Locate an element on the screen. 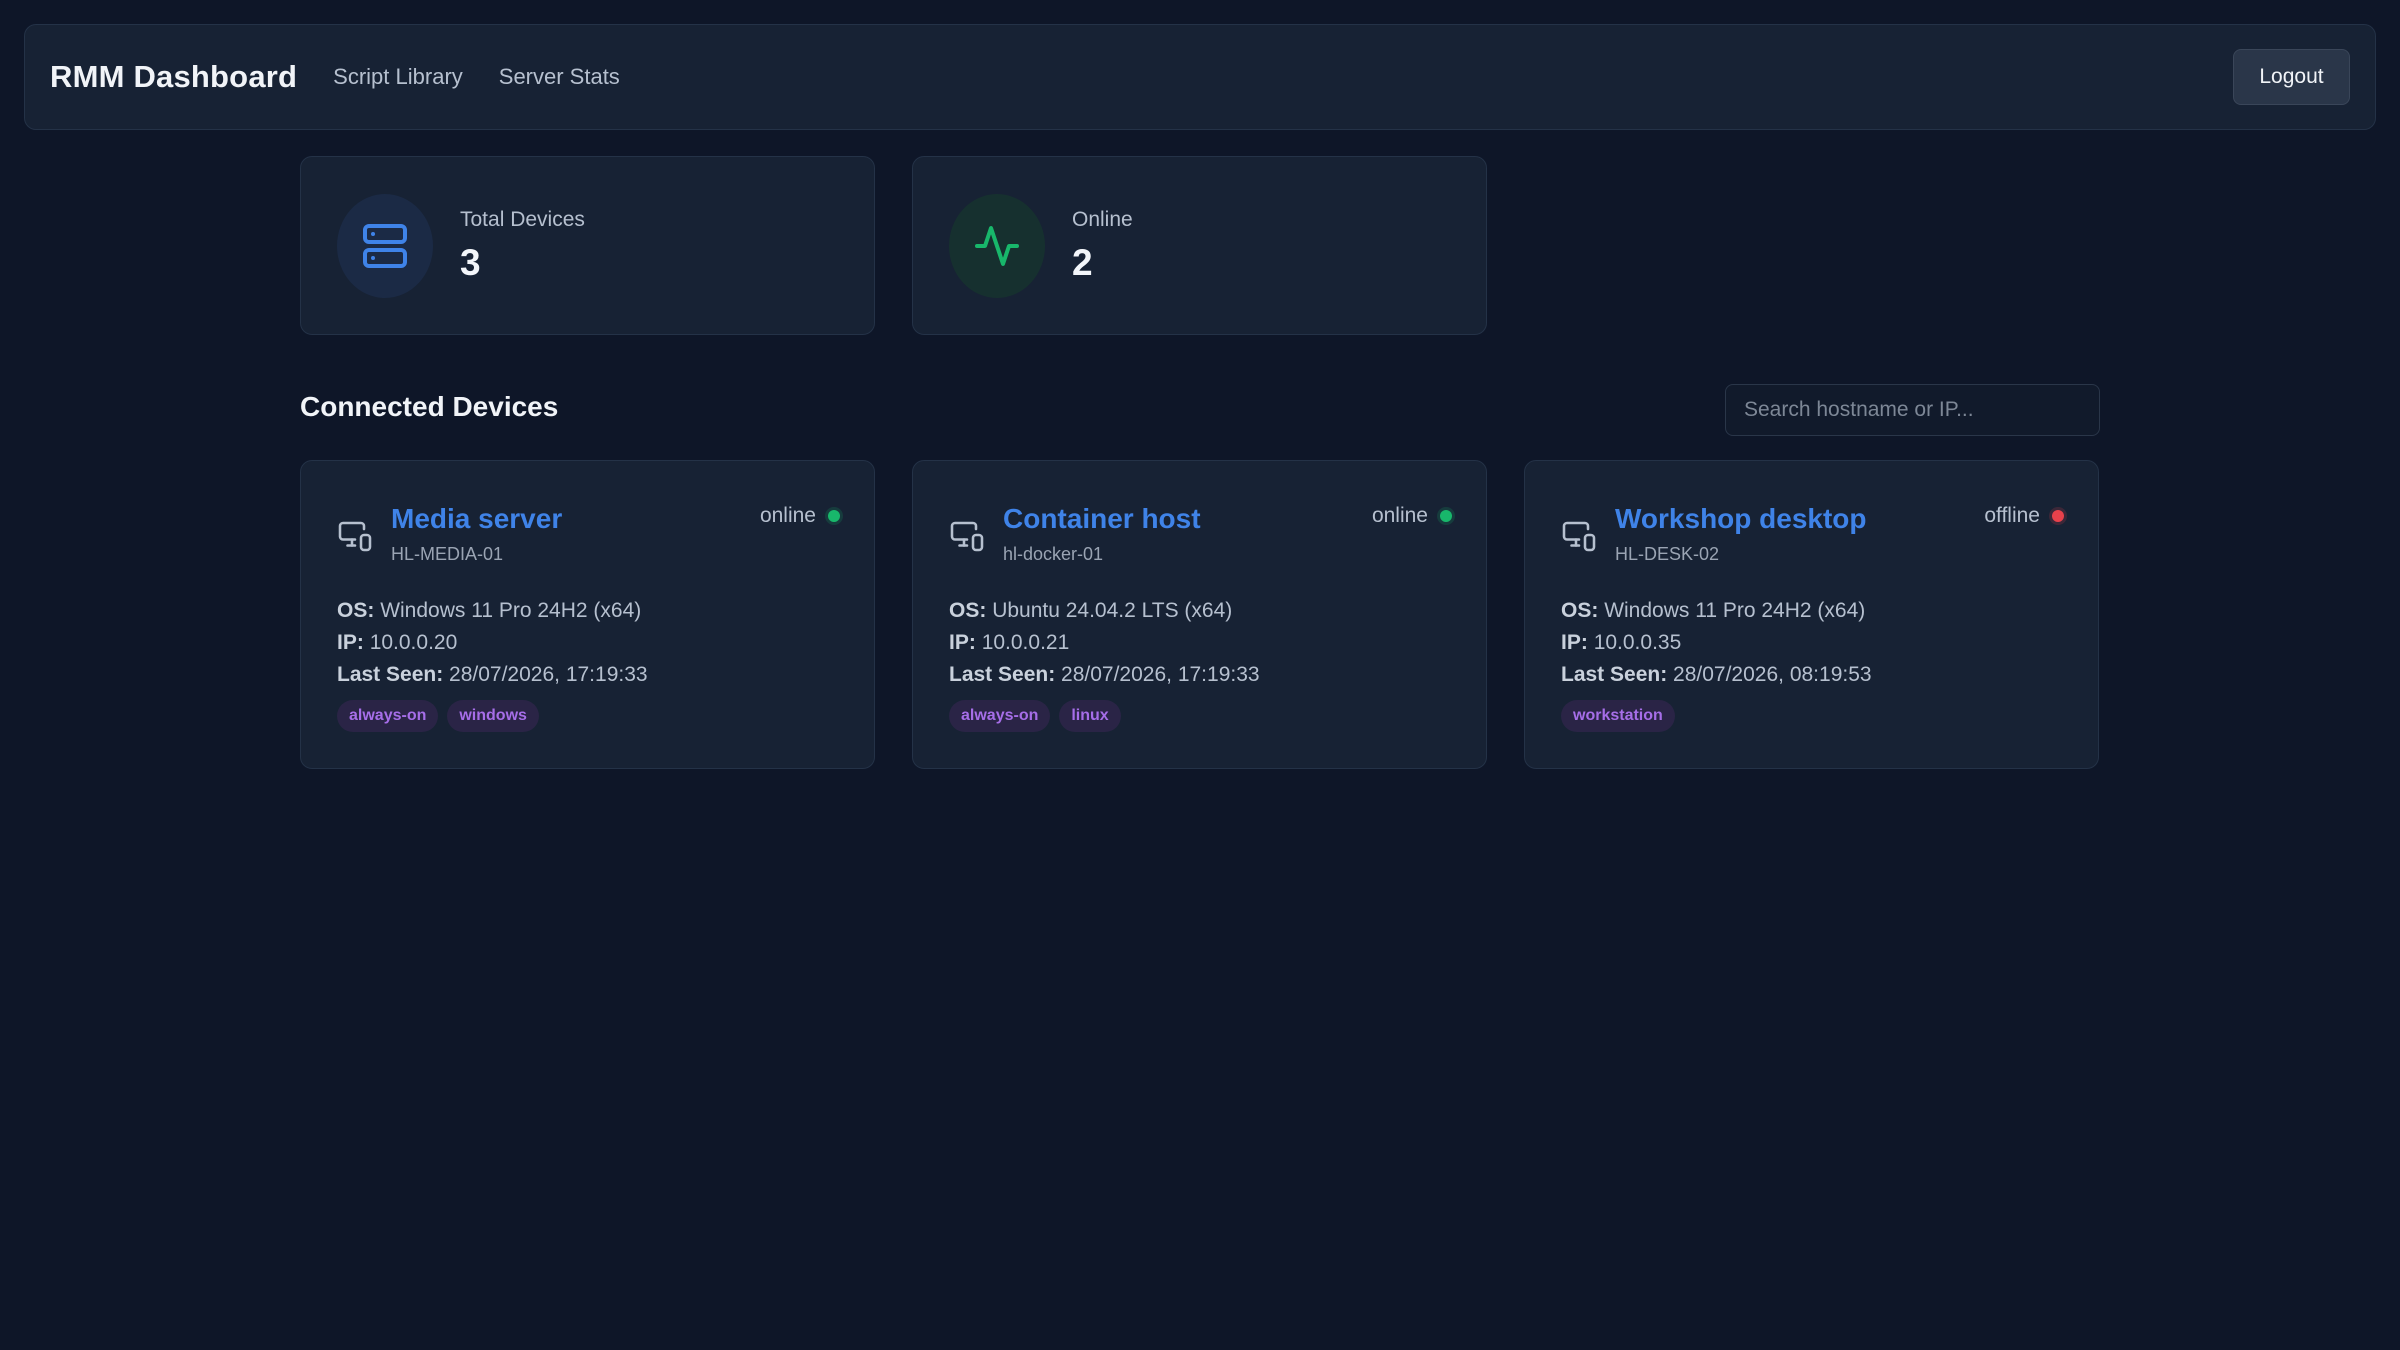  status-indicator: offline is located at coordinates (2024, 516).